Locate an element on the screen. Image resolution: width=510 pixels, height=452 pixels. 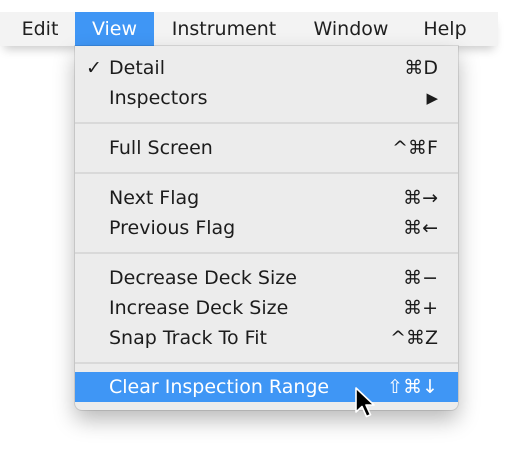
menu-item-label: Increase Deck Size is located at coordinates (199, 308).